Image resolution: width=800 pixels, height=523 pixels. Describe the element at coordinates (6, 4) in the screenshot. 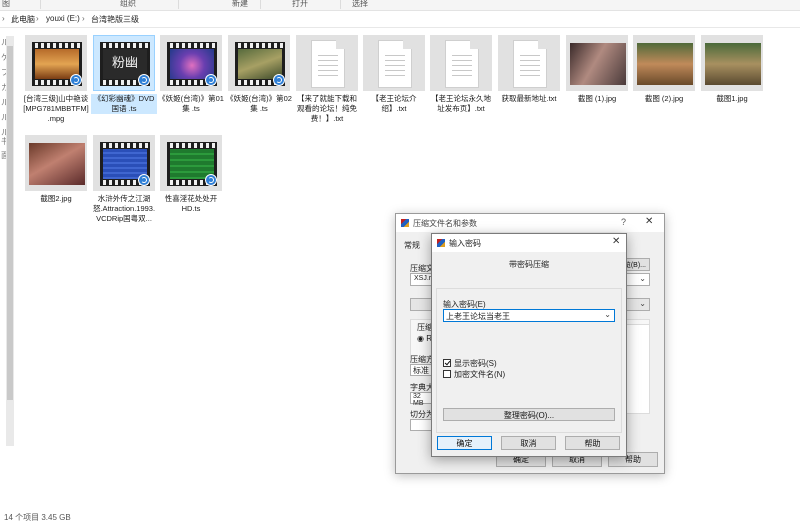

I see `ribbon-item-0: 图` at that location.